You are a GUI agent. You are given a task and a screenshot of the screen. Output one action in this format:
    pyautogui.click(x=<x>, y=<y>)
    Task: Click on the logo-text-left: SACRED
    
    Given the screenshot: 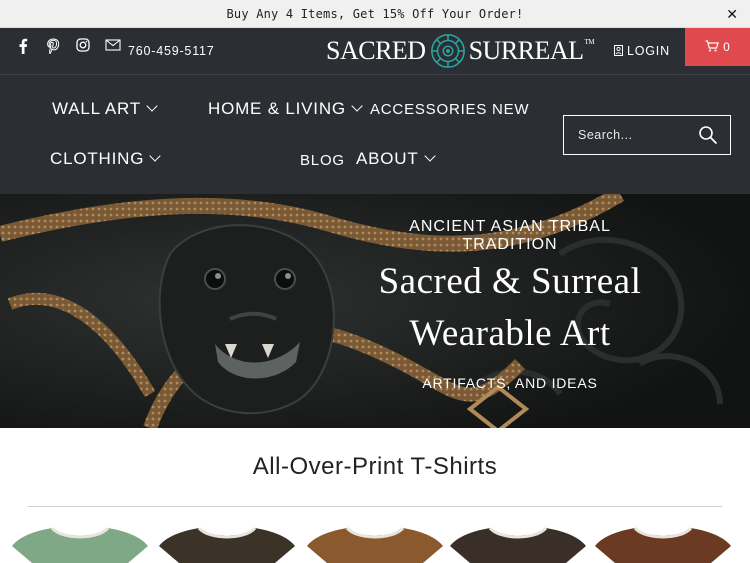 What is the action you would take?
    pyautogui.click(x=376, y=50)
    